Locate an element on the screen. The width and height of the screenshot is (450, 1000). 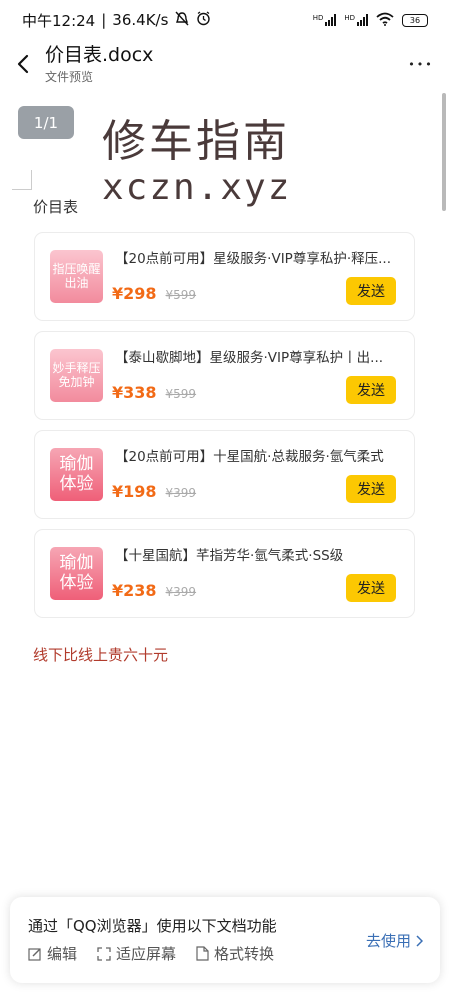
go-use-label: 去使用 is located at coordinates (388, 941).